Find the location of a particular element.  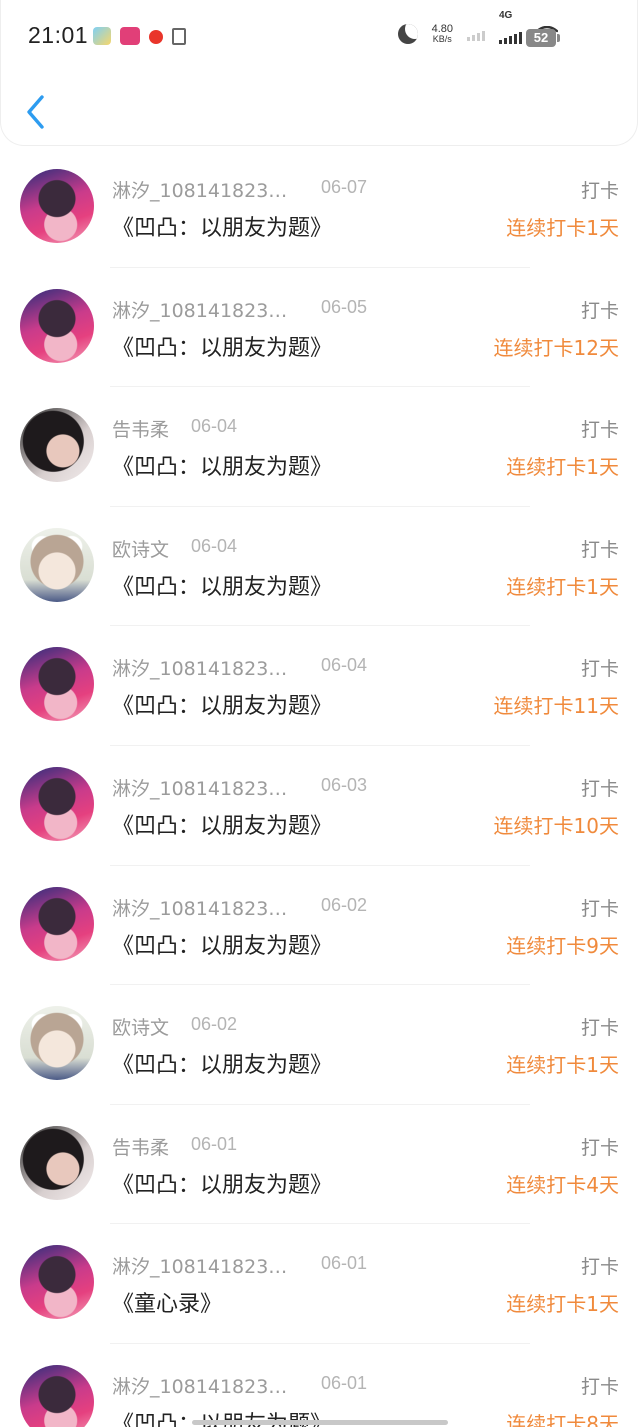

network-speed: 4.80 KB/s is located at coordinates (442, 34).